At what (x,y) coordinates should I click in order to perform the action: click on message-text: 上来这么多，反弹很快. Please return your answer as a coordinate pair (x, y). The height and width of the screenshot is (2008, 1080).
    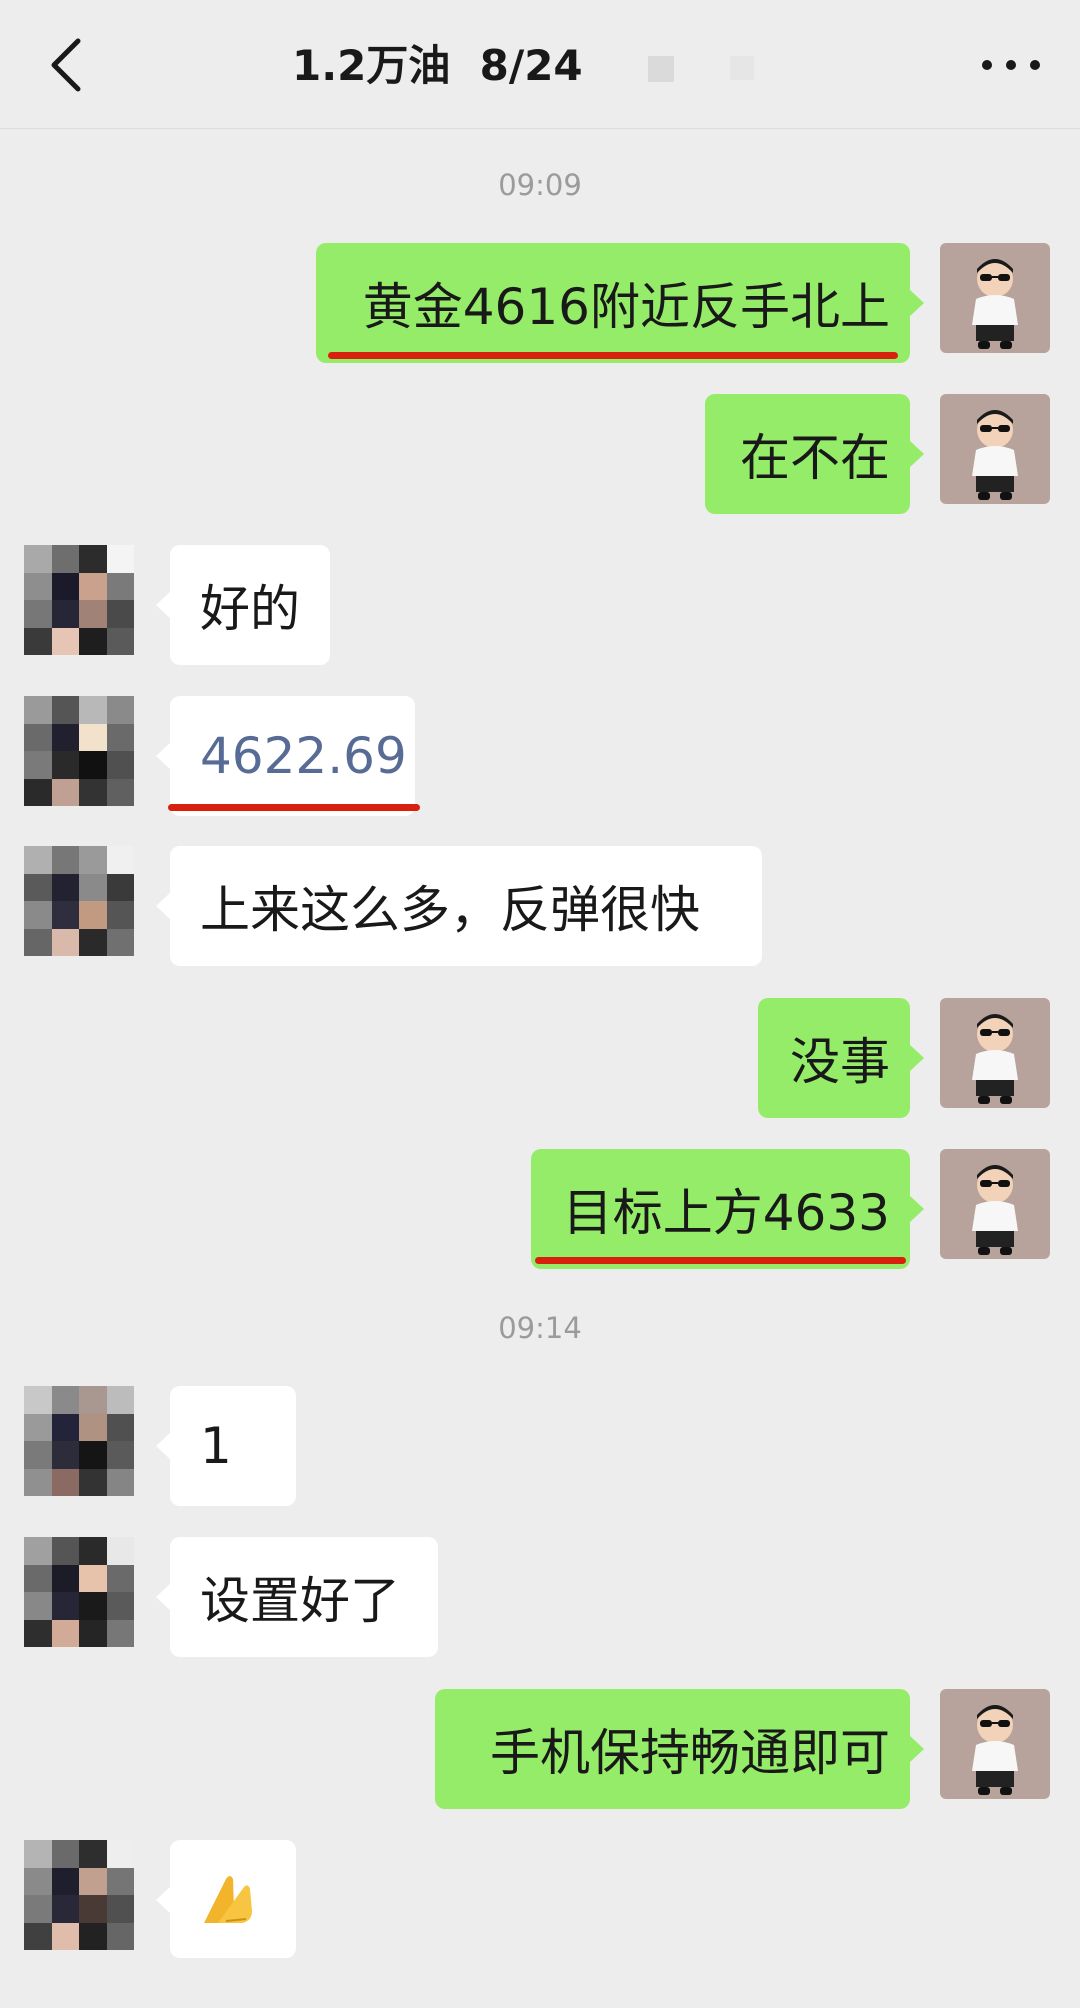
    Looking at the image, I should click on (450, 910).